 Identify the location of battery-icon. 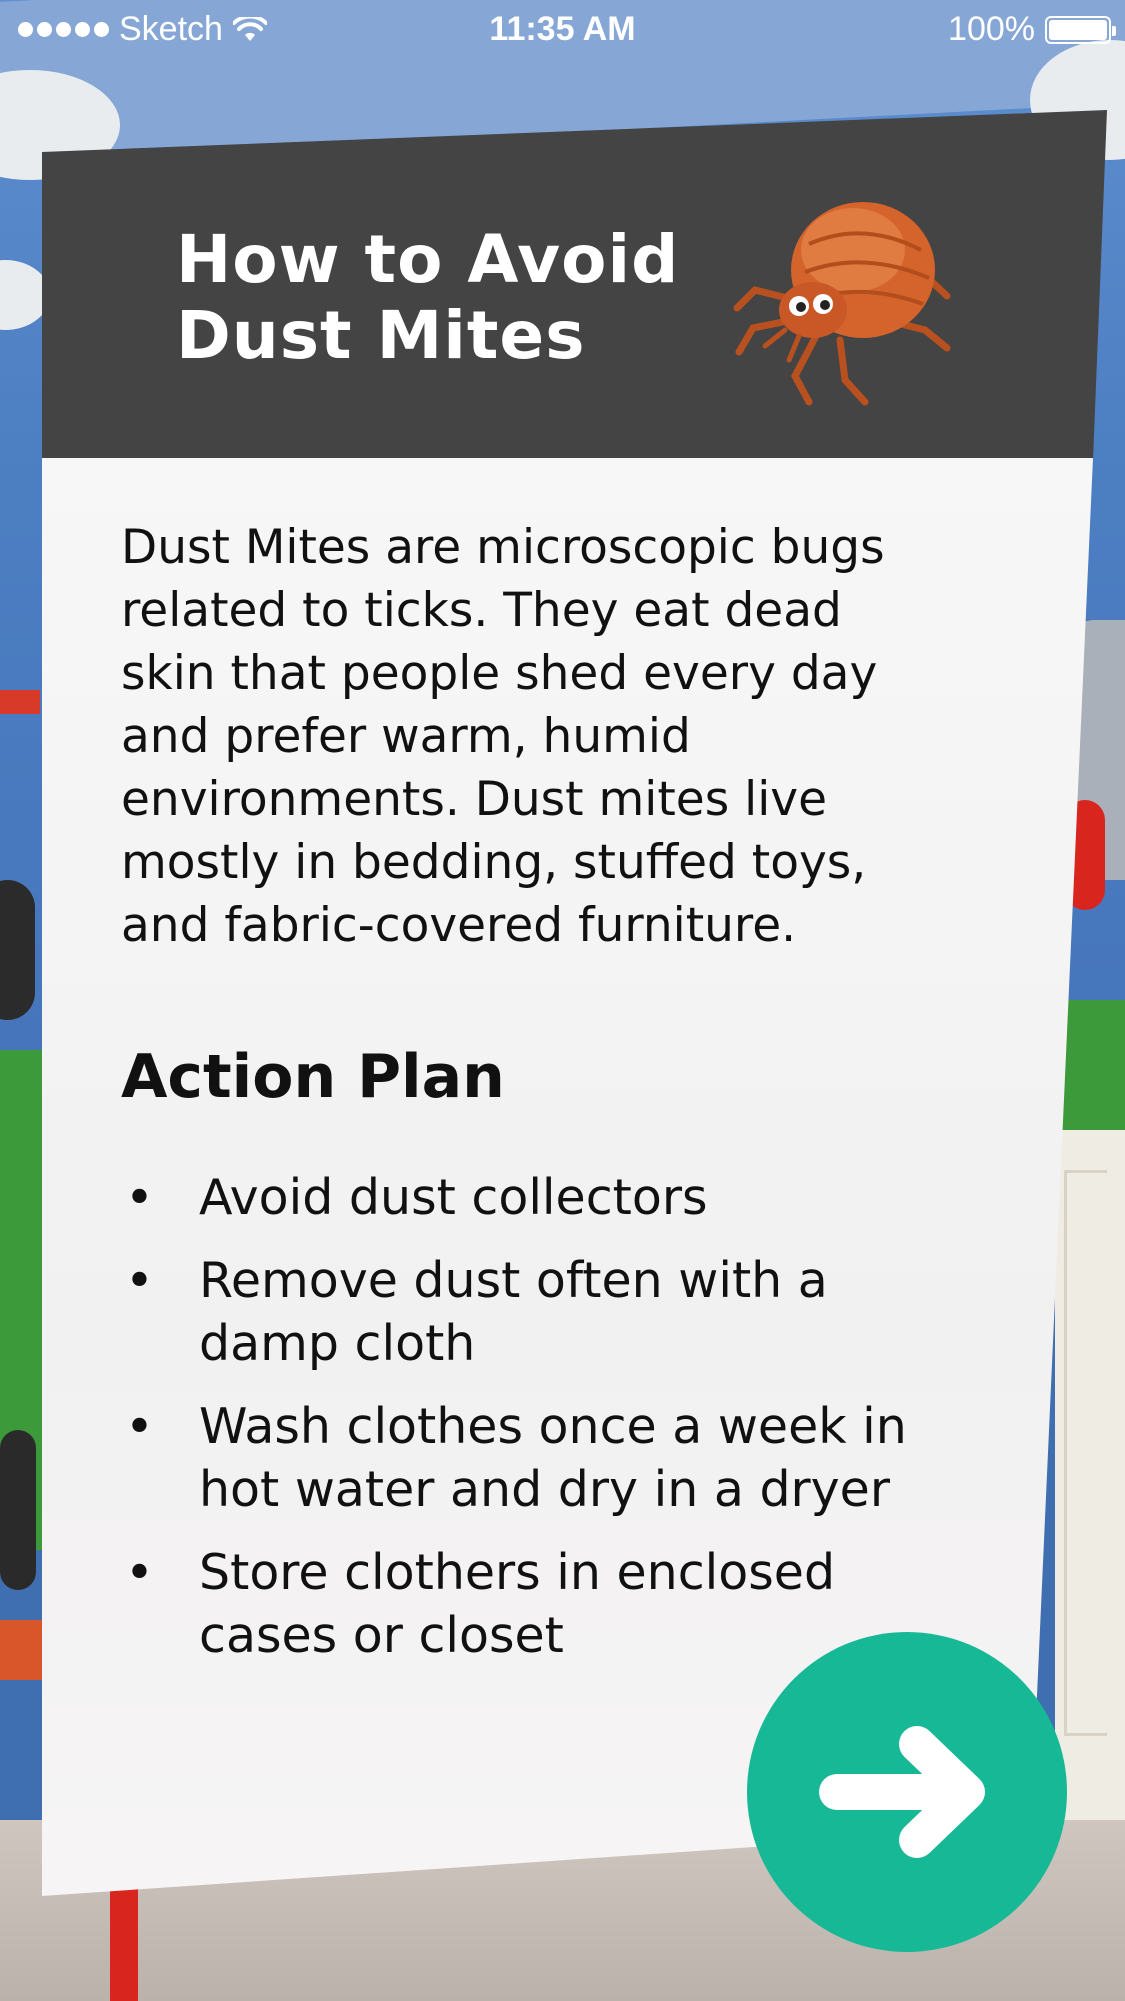
(1080, 29).